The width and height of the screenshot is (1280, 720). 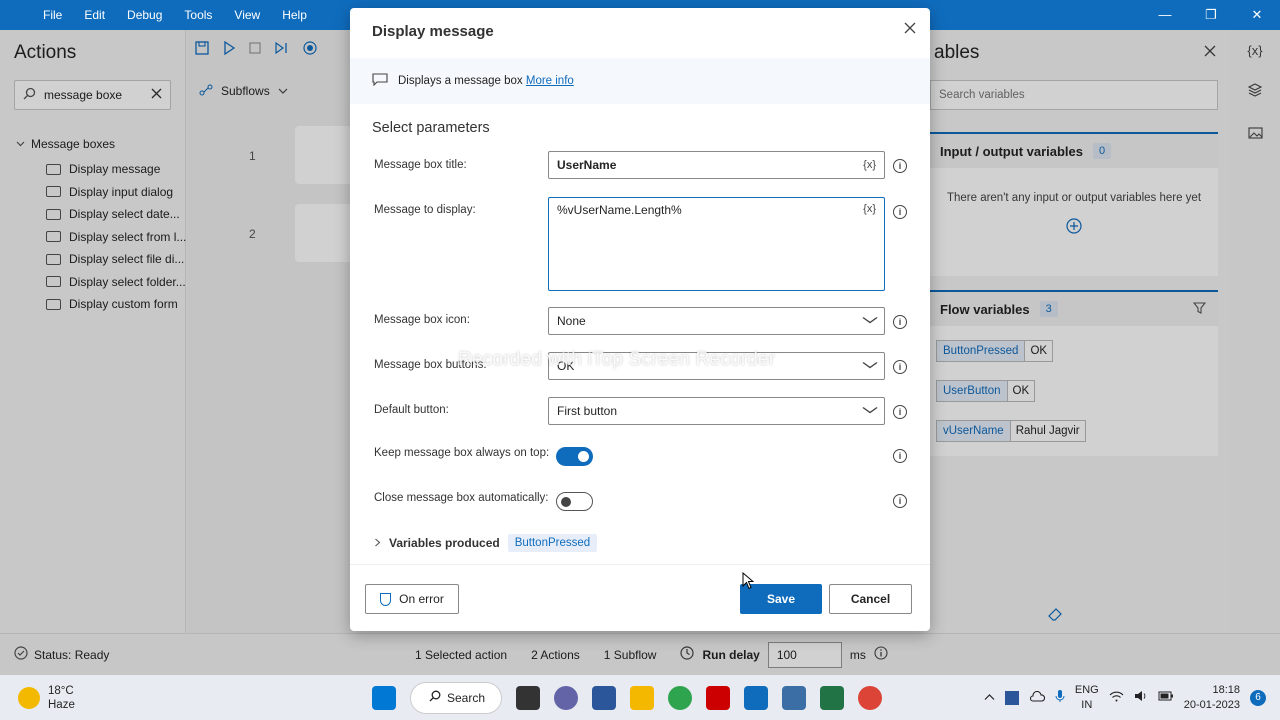 I want to click on excel-icon, so click(x=832, y=697).